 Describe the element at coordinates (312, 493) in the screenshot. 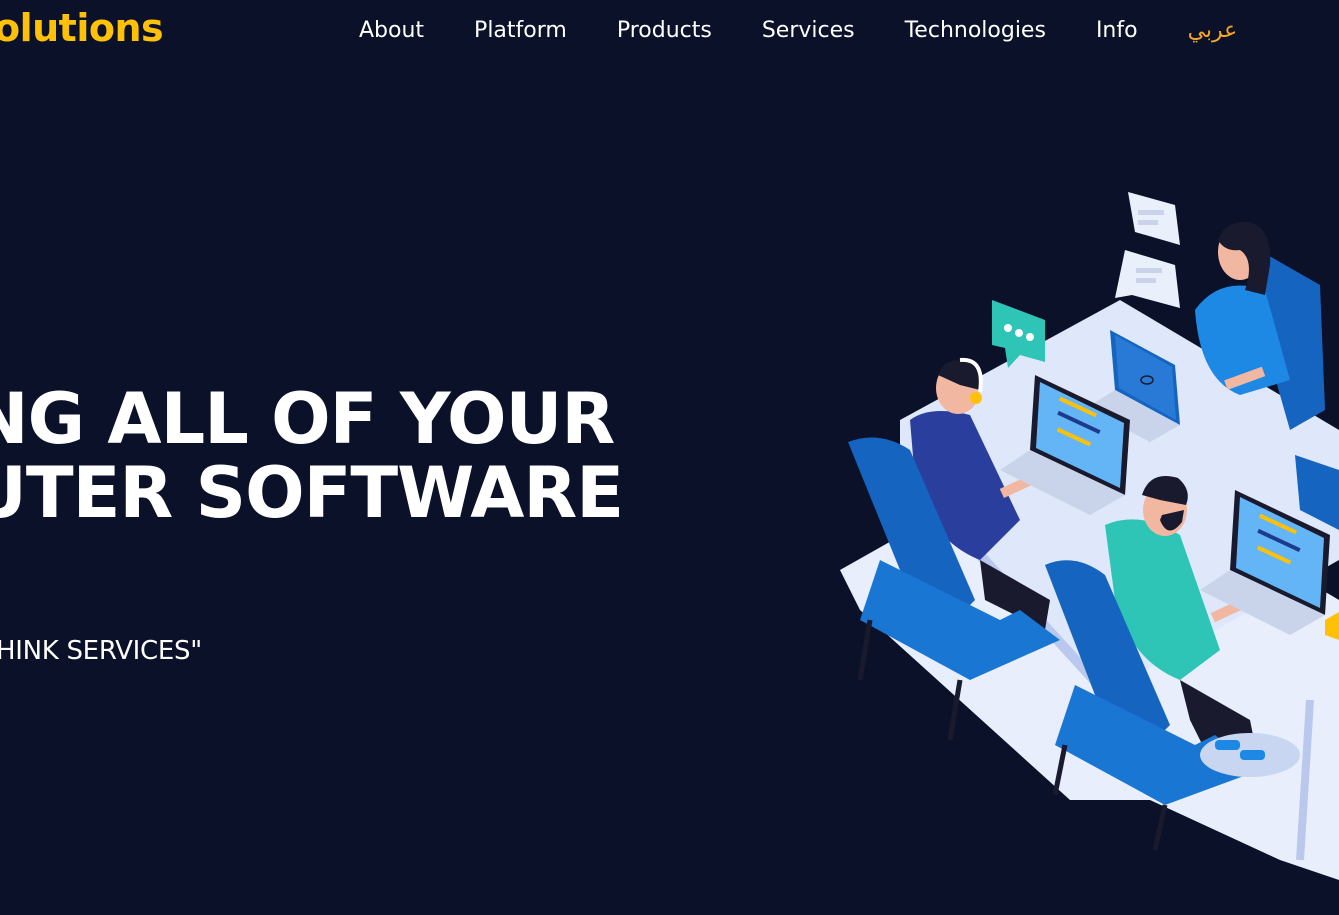

I see `hero-headline-line2: UTER SOFTWARE` at that location.